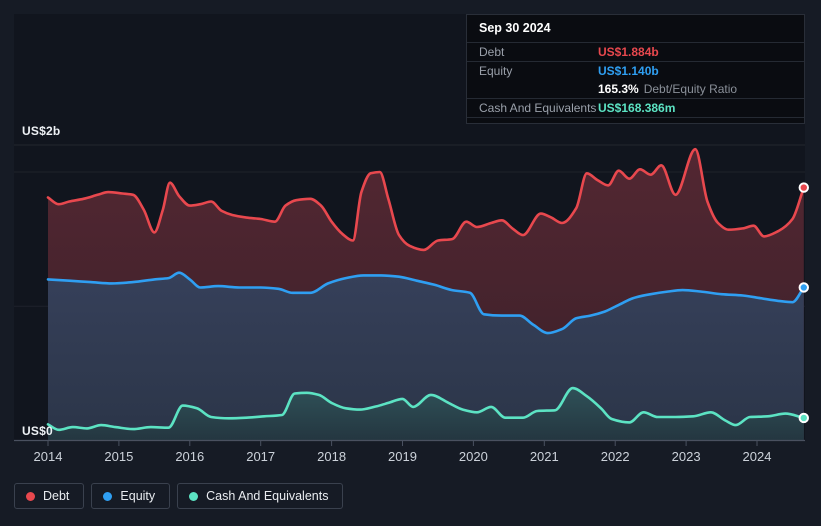  I want to click on x-axis-label-2023: 2023, so click(686, 456).